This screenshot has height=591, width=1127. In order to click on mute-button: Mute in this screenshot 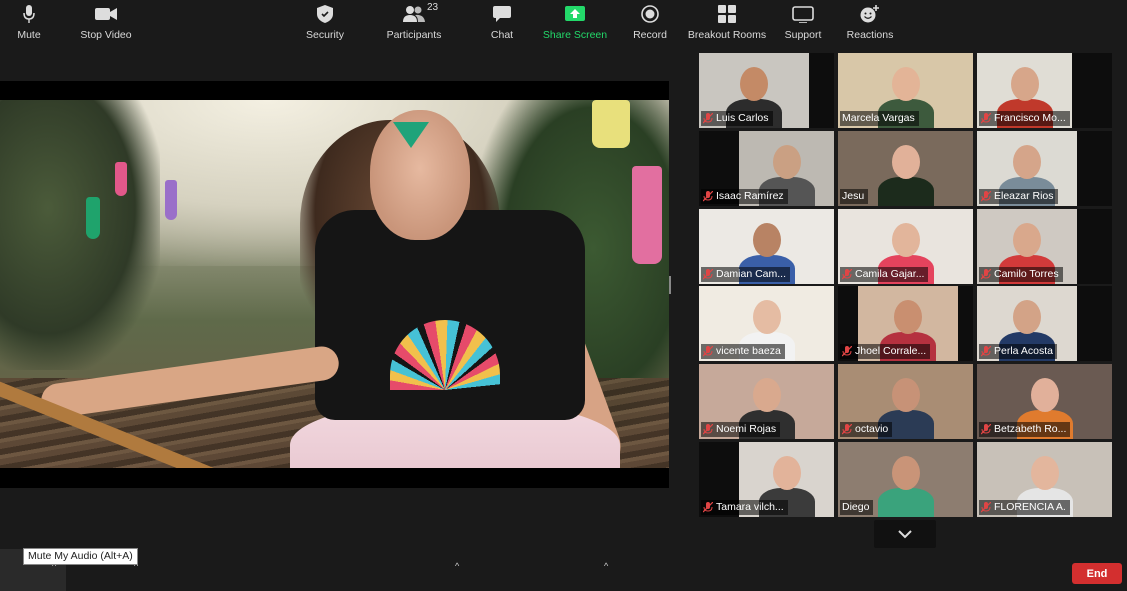, I will do `click(29, 23)`.